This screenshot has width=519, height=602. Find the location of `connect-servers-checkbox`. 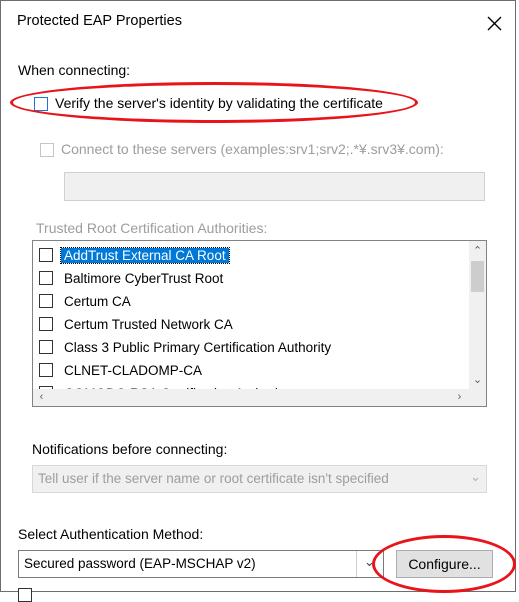

connect-servers-checkbox is located at coordinates (47, 150).